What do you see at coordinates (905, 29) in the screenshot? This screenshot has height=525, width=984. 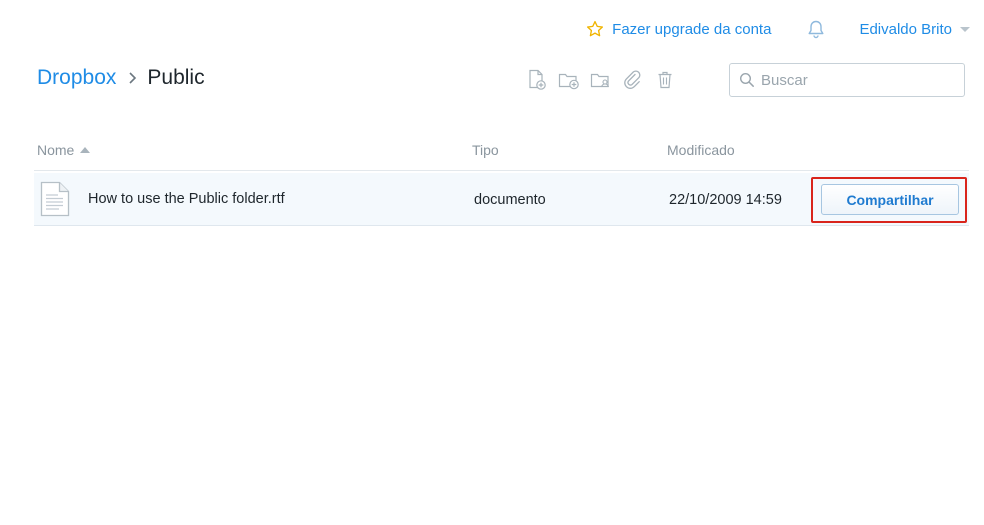 I see `user-name: Edivaldo Brito` at bounding box center [905, 29].